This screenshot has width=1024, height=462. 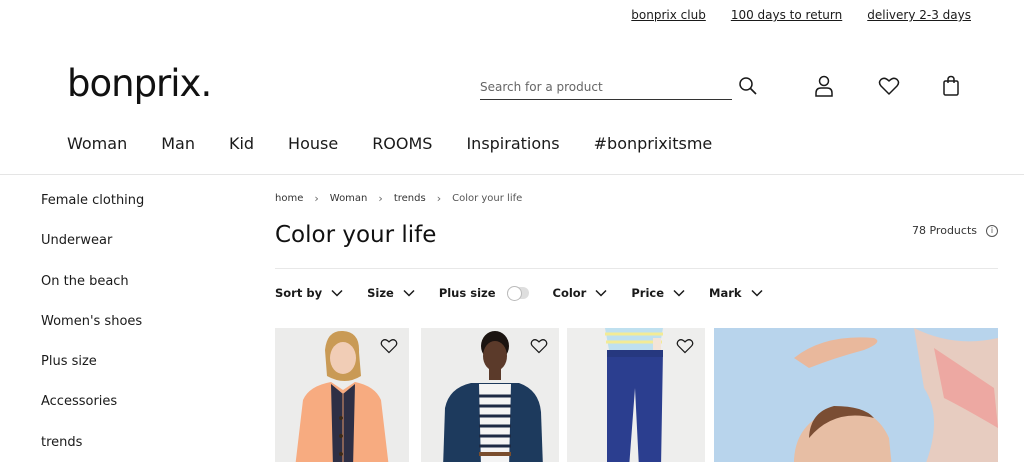 What do you see at coordinates (786, 15) in the screenshot?
I see `returns-link: 100 days to return` at bounding box center [786, 15].